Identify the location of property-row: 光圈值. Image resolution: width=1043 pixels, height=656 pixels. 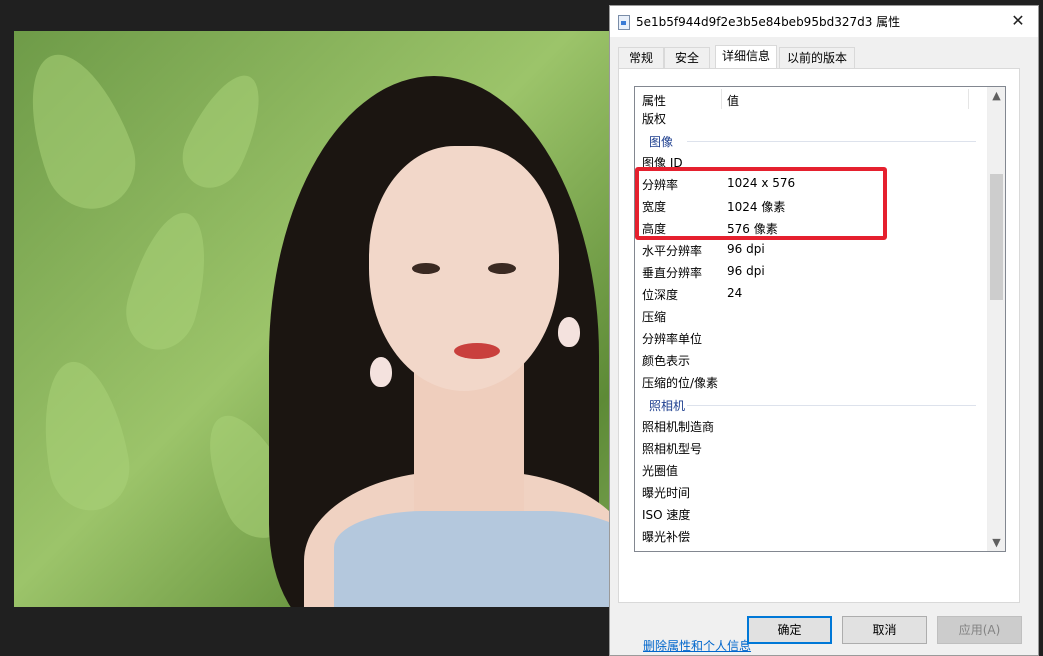
(810, 470).